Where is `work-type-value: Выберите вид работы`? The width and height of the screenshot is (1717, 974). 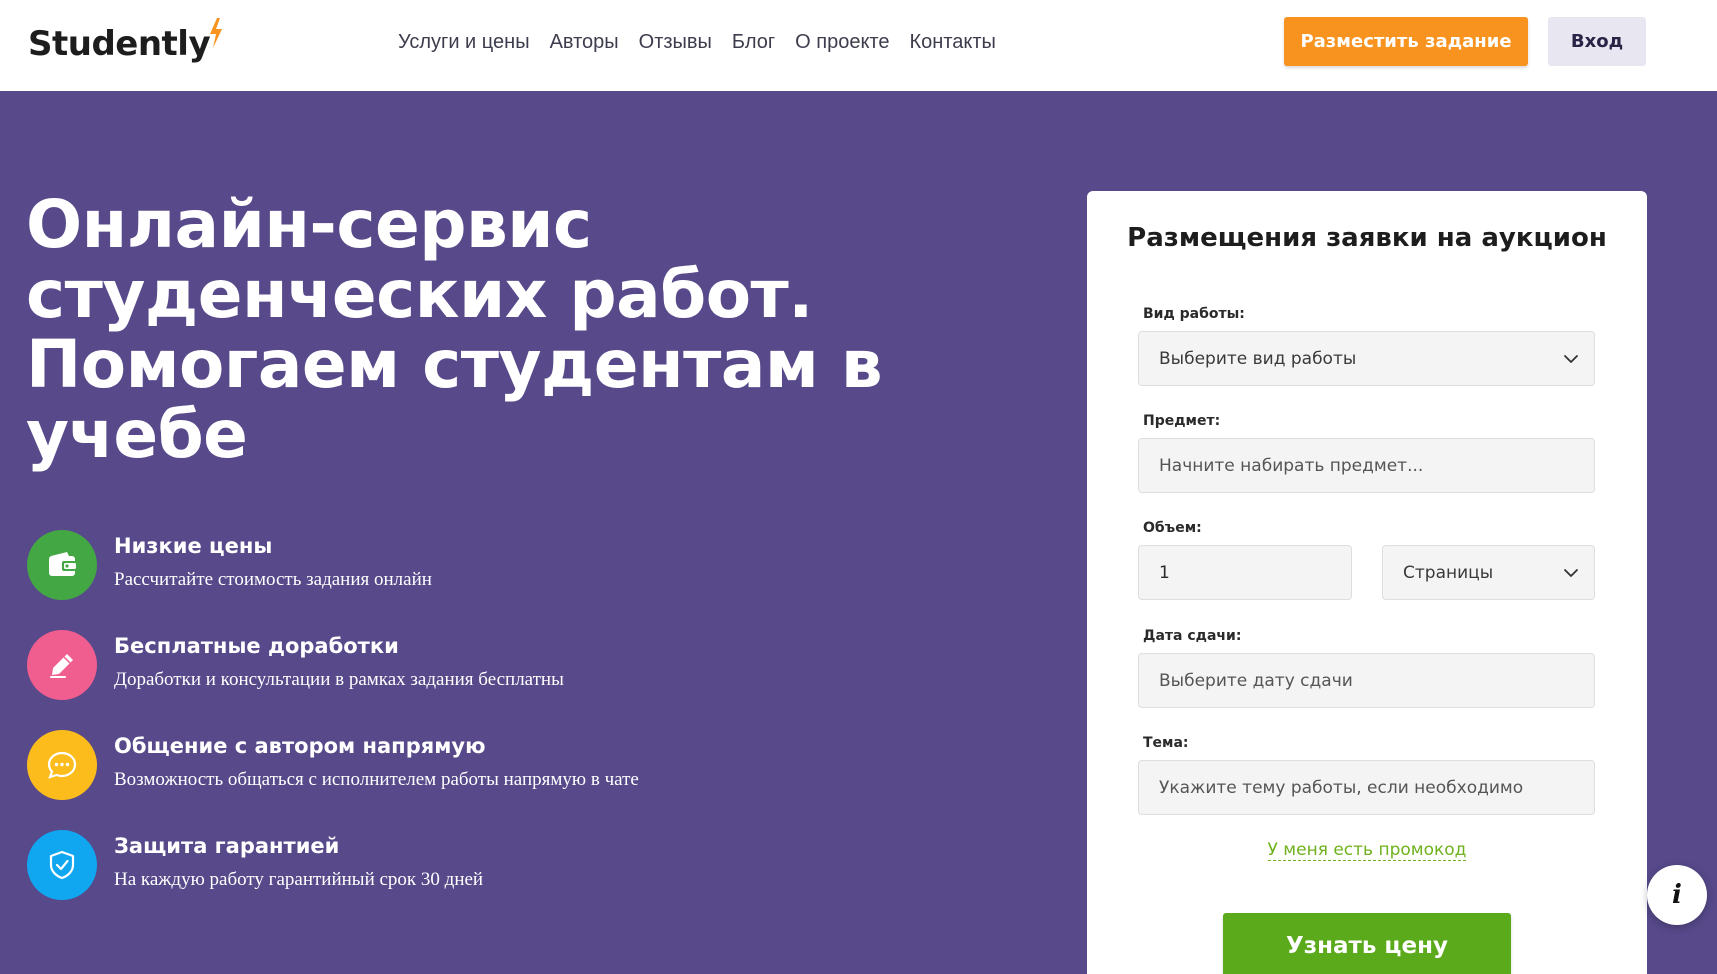 work-type-value: Выберите вид работы is located at coordinates (1258, 358).